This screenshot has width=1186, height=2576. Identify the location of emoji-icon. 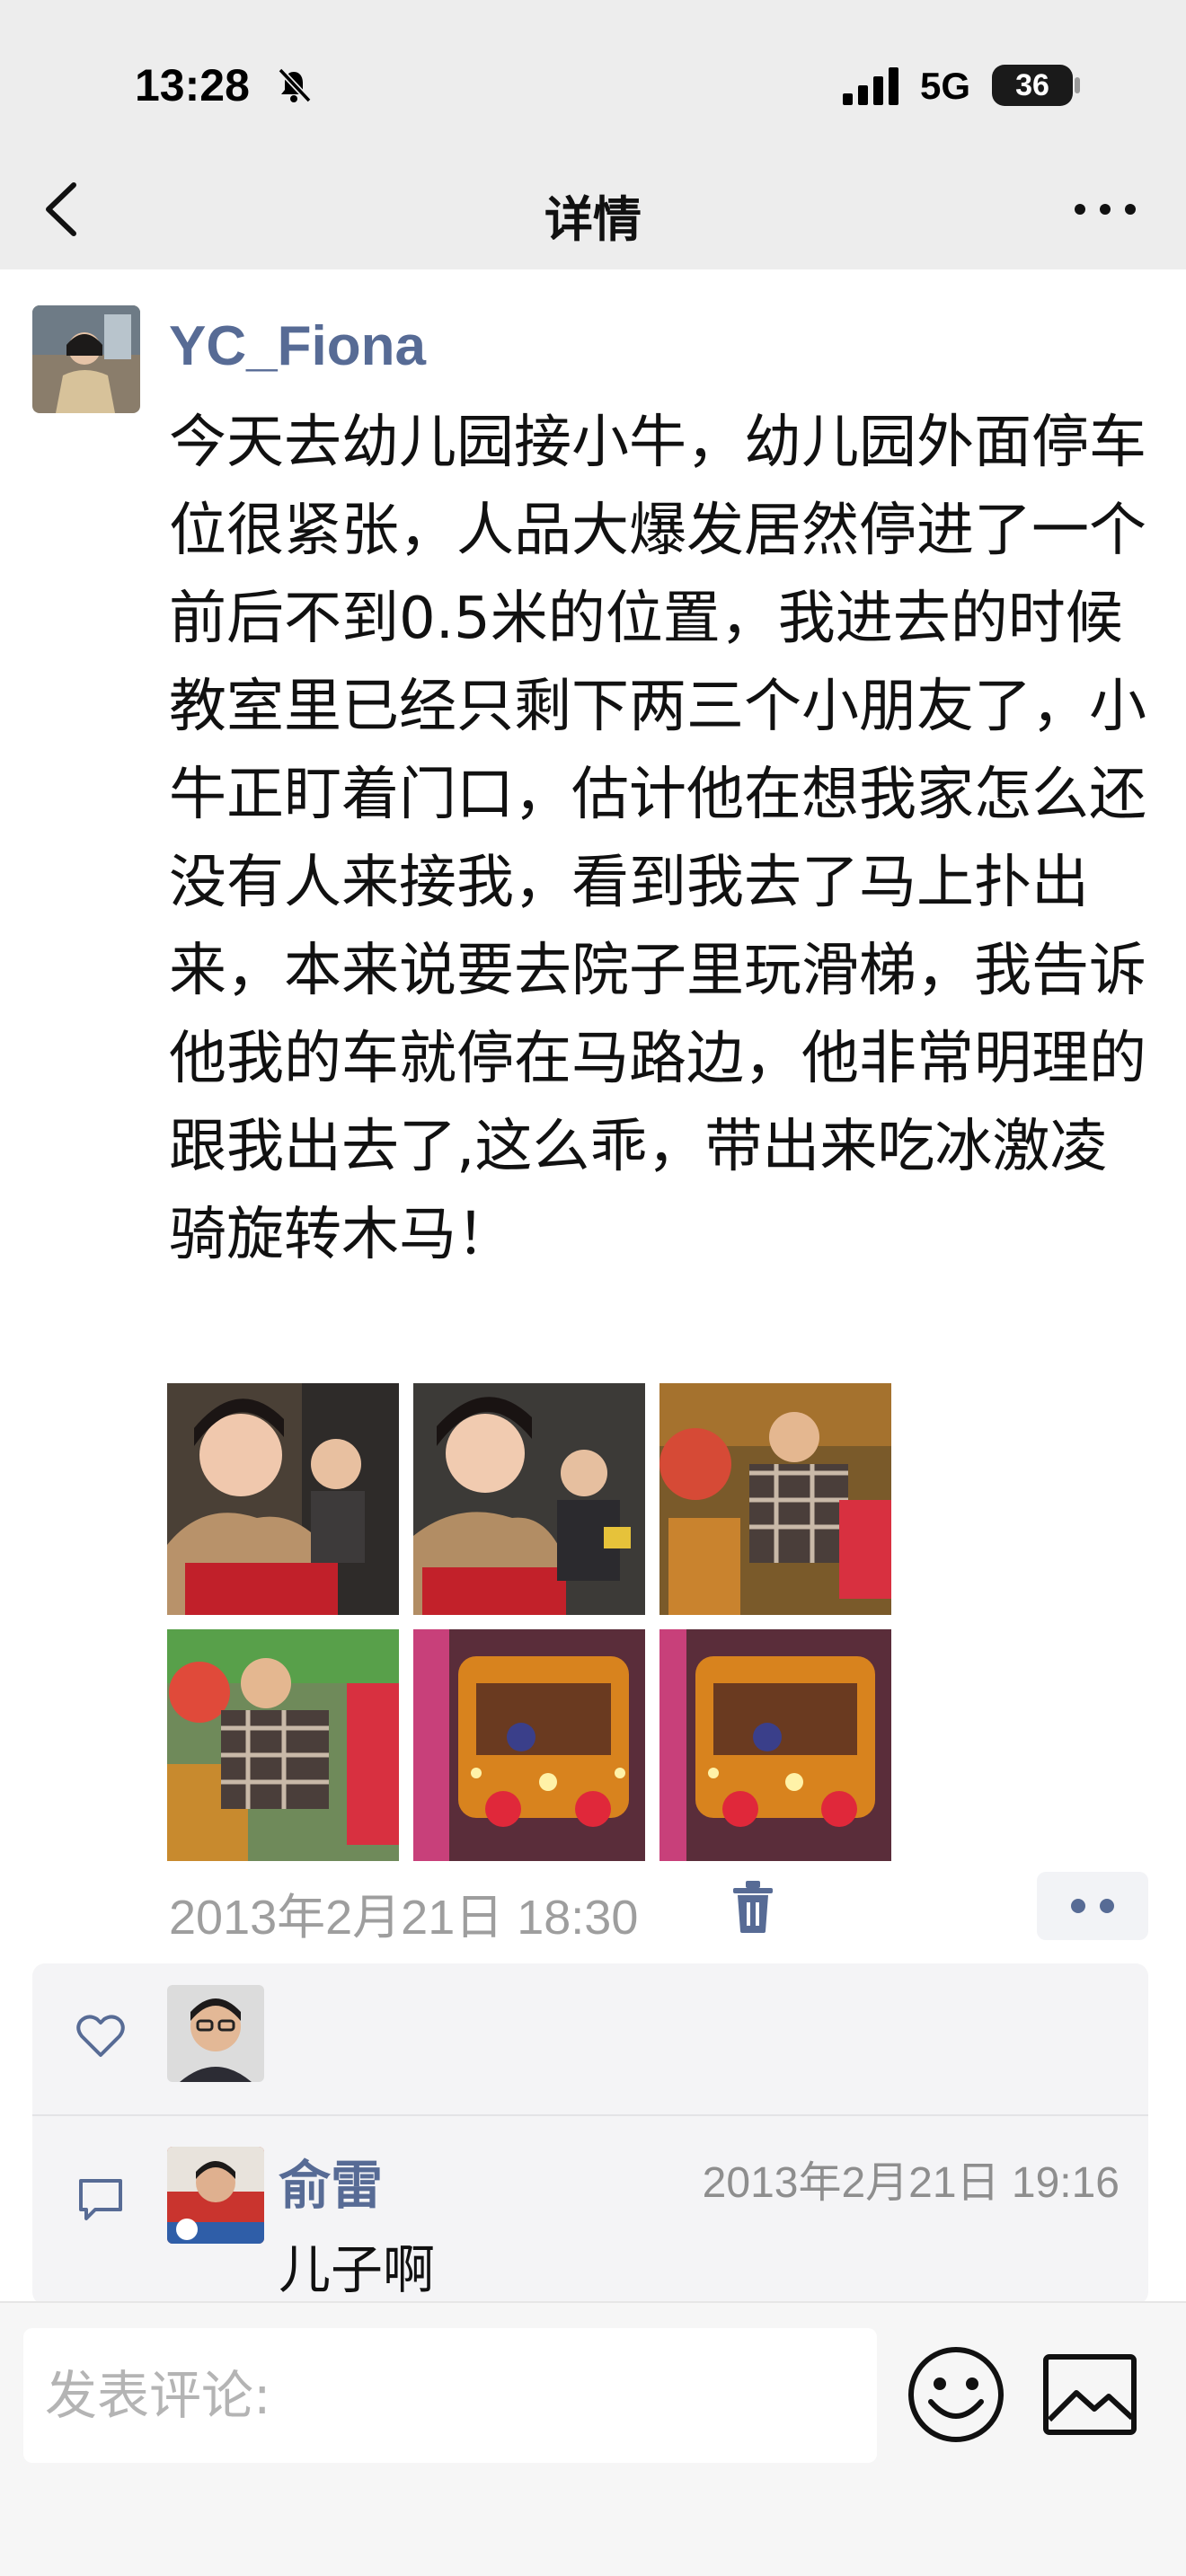
(956, 2394).